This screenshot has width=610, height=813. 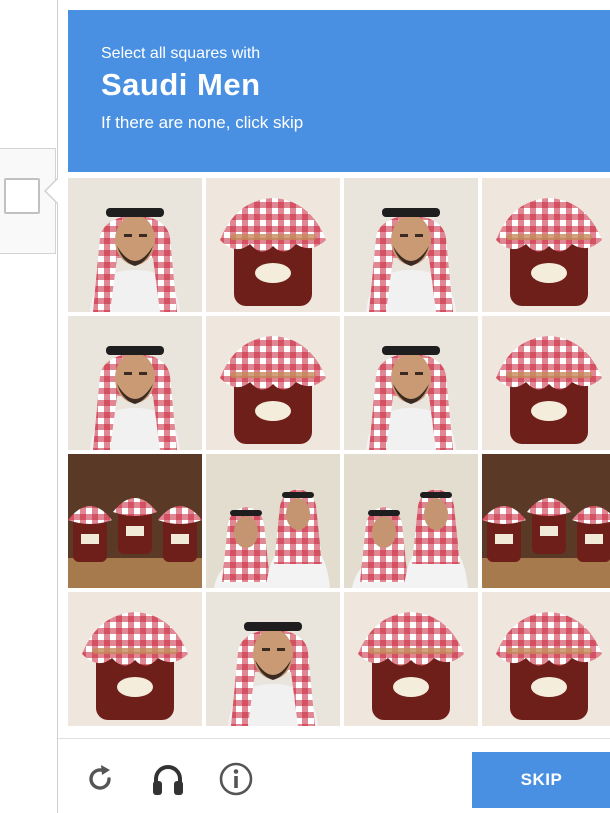 What do you see at coordinates (541, 780) in the screenshot?
I see `skip-button: SKIP` at bounding box center [541, 780].